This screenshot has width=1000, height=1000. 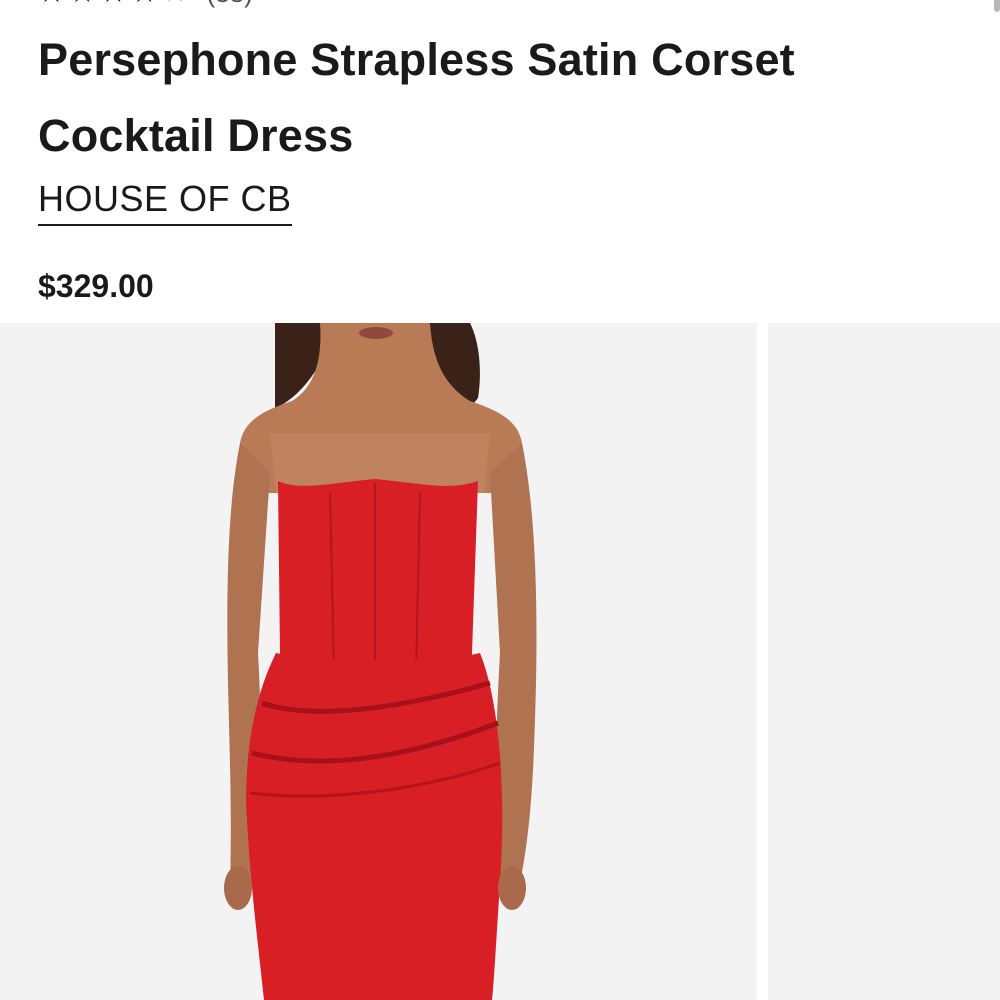 I want to click on brand-link: HOUSE OF CB, so click(x=165, y=201).